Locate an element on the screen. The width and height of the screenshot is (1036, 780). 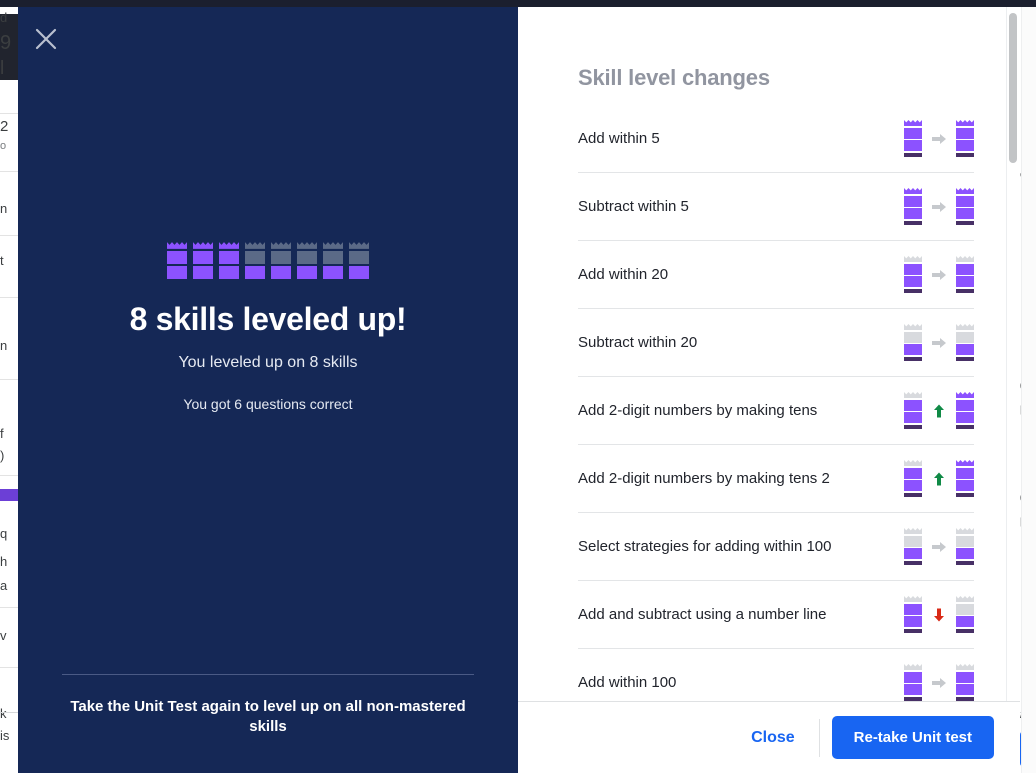
skill-name: Subtract within 5 is located at coordinates (633, 206).